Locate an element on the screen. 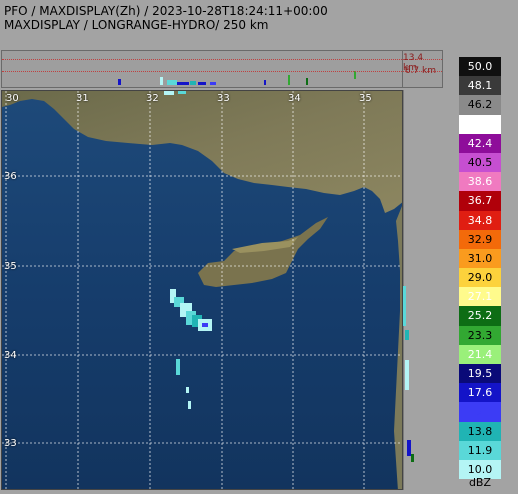 This screenshot has width=518, height=494. legend-entry: 48.1 is located at coordinates (480, 86).